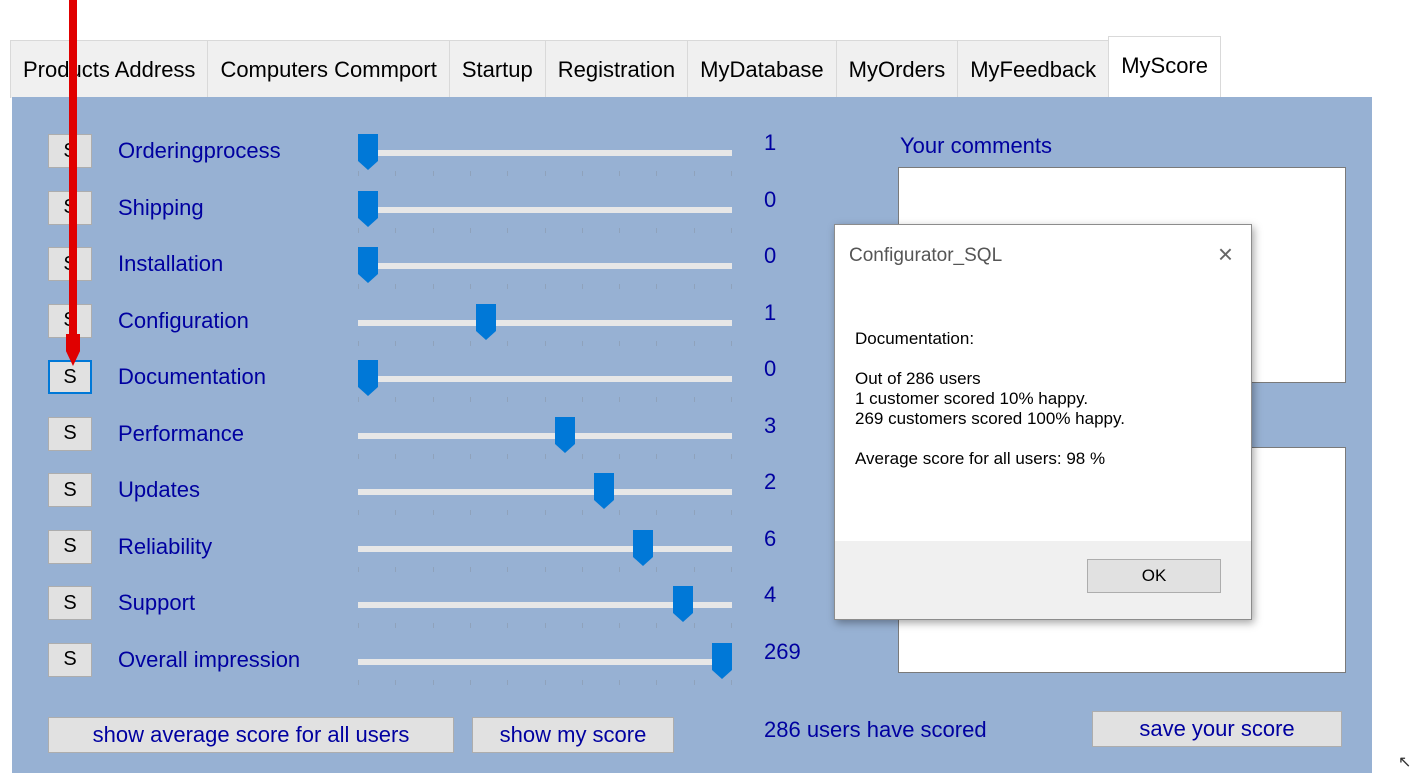  I want to click on score-row: S Documentation 0, so click(432, 381).